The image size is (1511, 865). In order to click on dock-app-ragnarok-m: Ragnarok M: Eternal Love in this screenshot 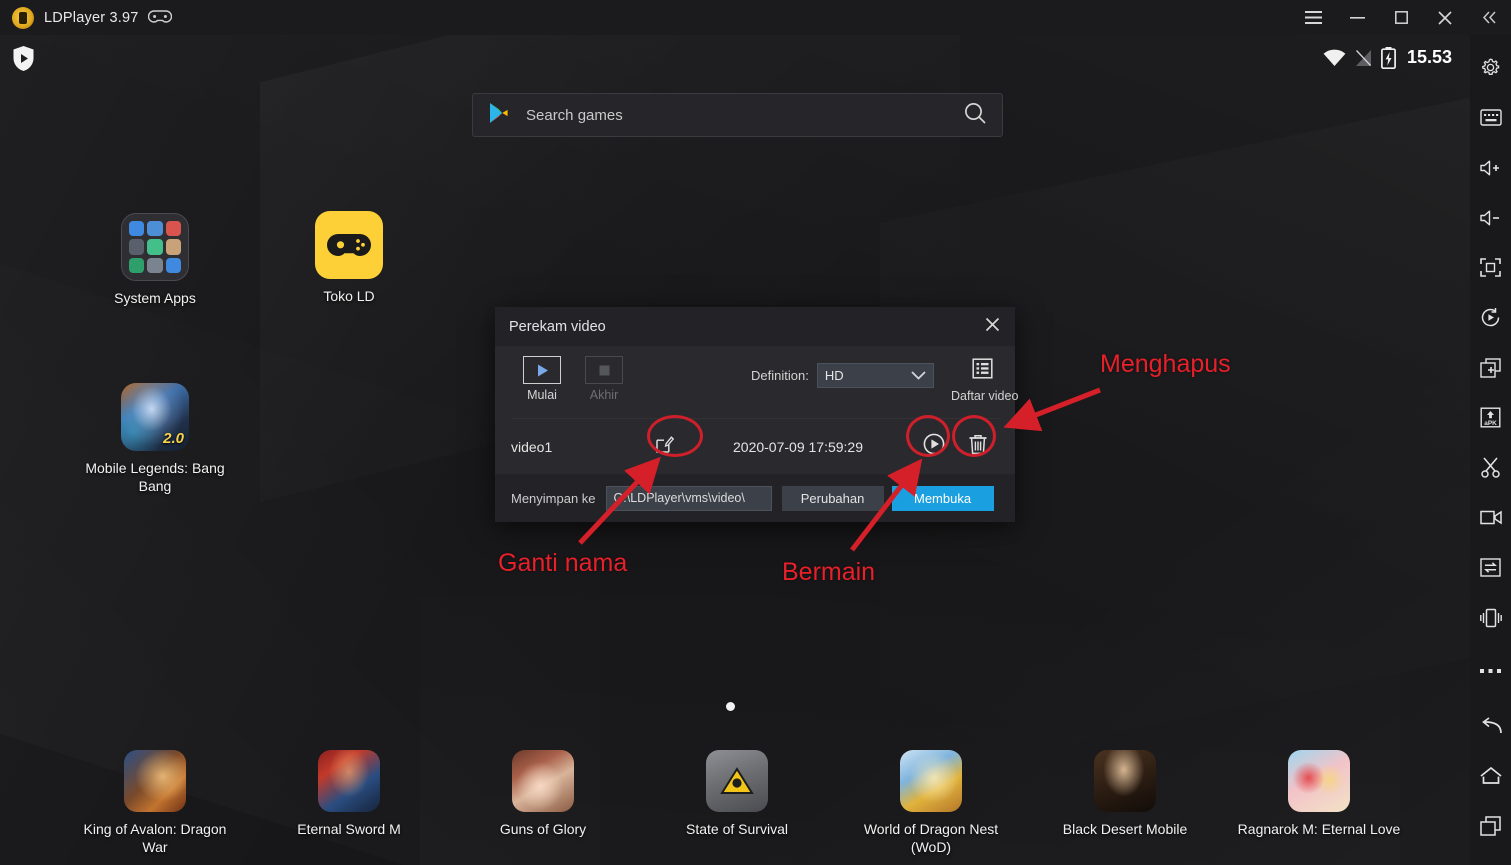, I will do `click(1319, 794)`.